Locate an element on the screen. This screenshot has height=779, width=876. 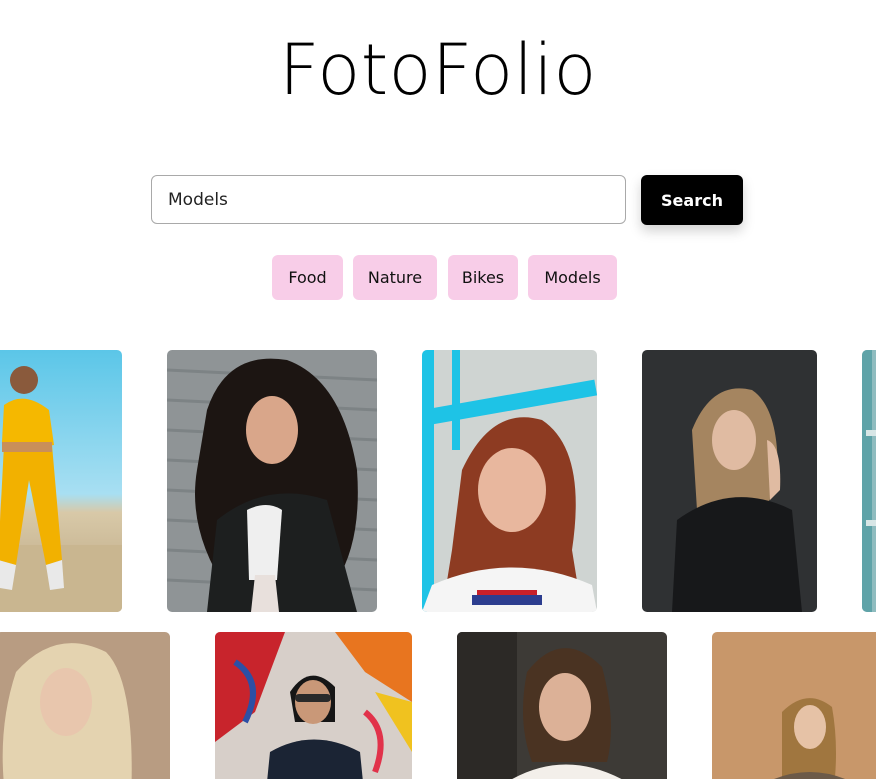
photo-model-yellow-tracksuit is located at coordinates (61, 481).